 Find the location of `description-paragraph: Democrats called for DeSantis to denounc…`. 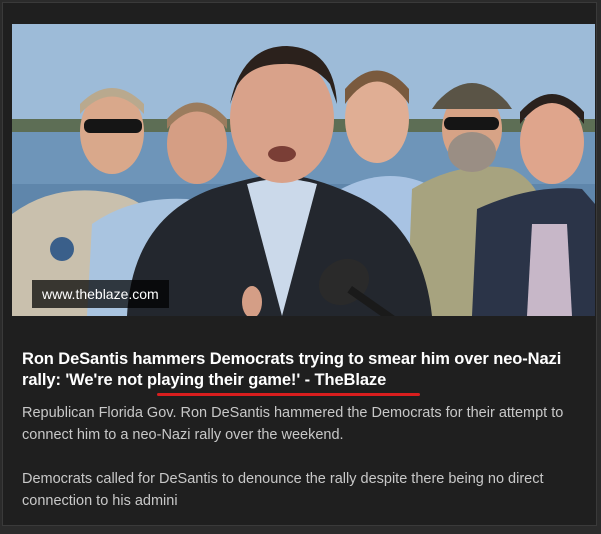

description-paragraph: Democrats called for DeSantis to denounc… is located at coordinates (283, 490).